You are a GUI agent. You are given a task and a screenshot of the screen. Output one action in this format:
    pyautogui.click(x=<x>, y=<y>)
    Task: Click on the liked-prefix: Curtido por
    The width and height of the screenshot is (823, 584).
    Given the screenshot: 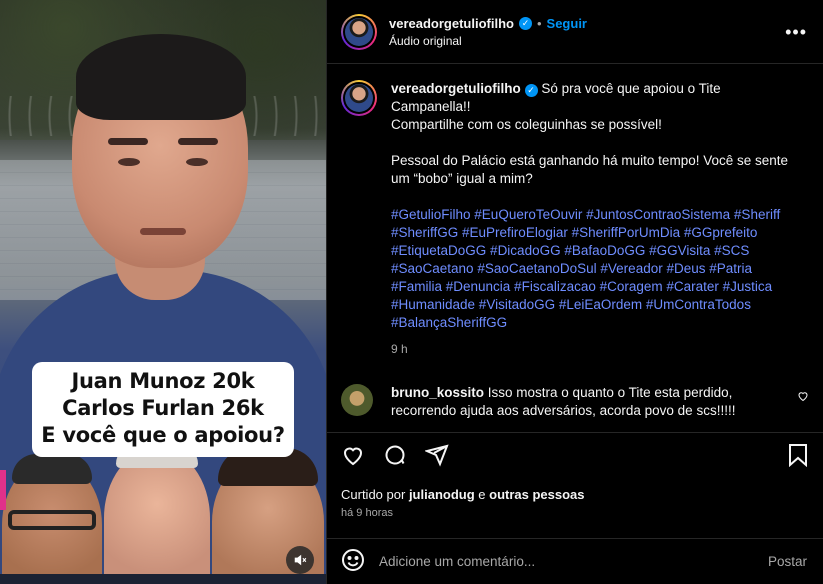 What is the action you would take?
    pyautogui.click(x=373, y=494)
    